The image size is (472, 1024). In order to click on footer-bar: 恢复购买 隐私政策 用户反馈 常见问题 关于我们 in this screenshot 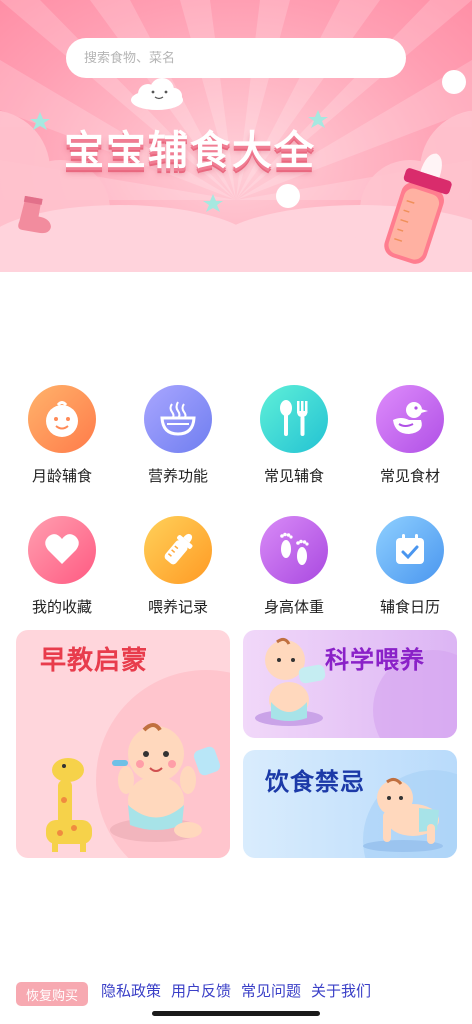, I will do `click(236, 991)`.